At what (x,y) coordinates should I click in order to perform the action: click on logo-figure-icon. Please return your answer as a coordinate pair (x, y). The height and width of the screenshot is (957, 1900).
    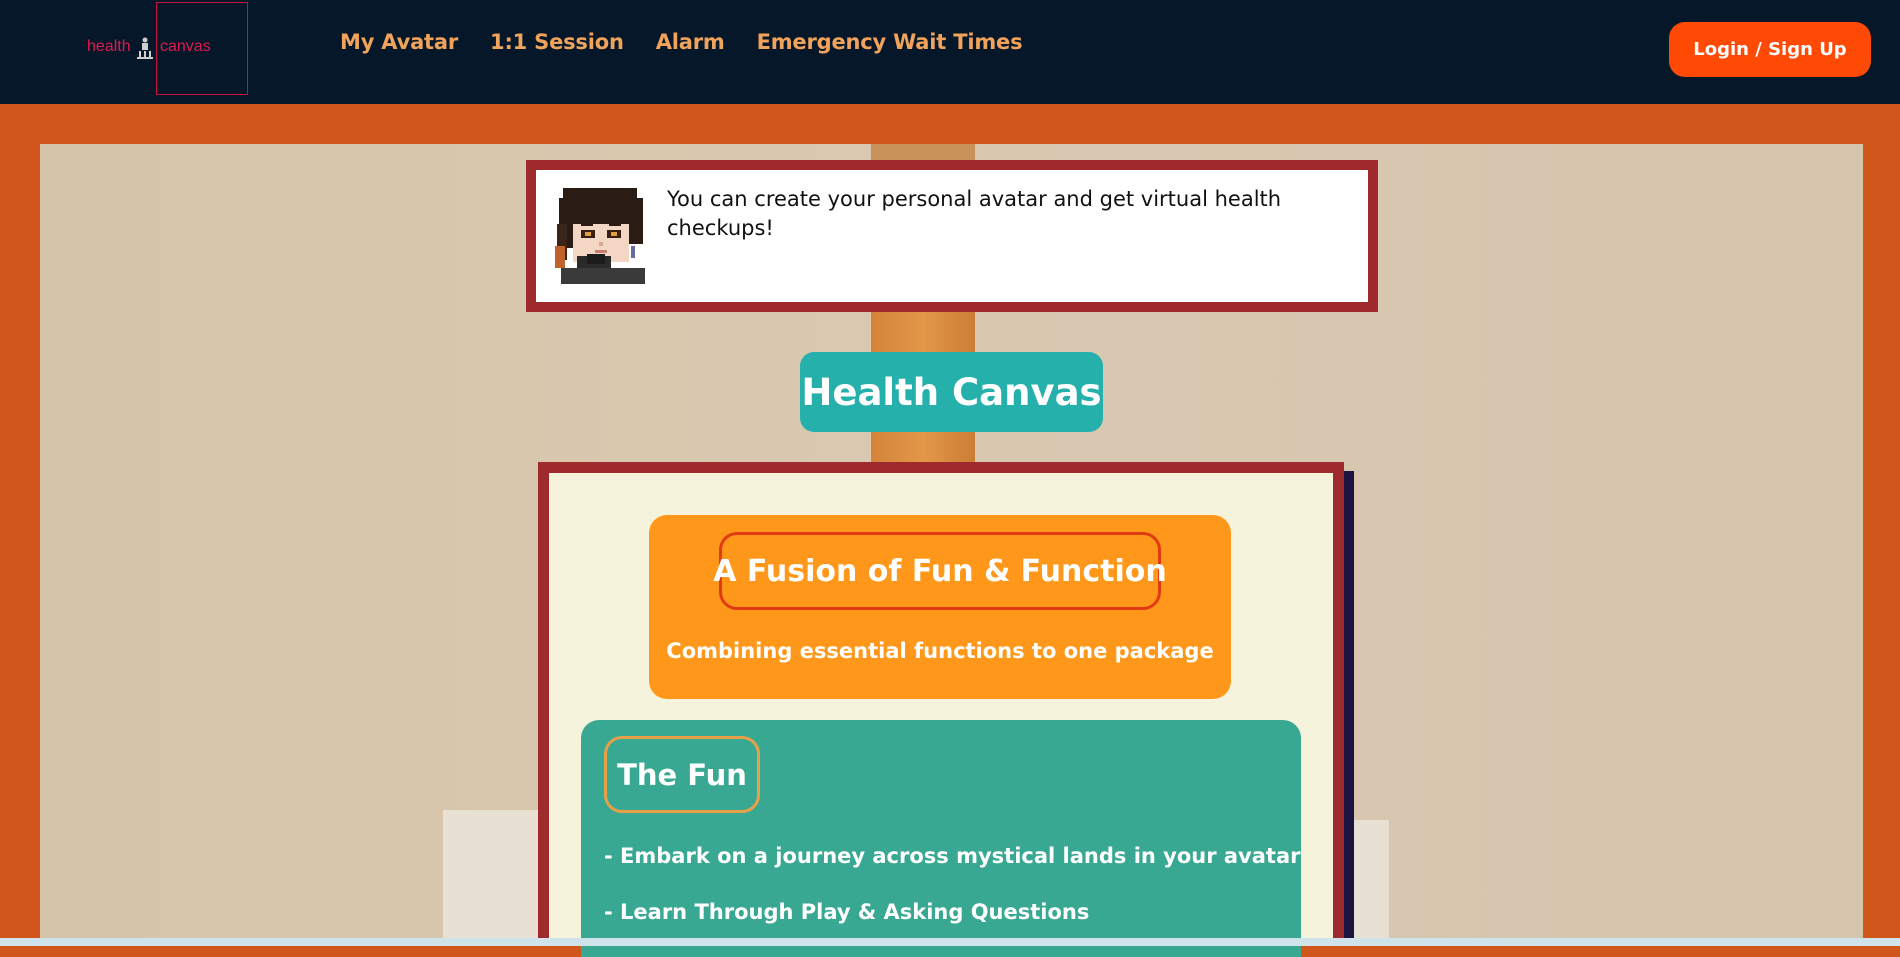
    Looking at the image, I should click on (145, 48).